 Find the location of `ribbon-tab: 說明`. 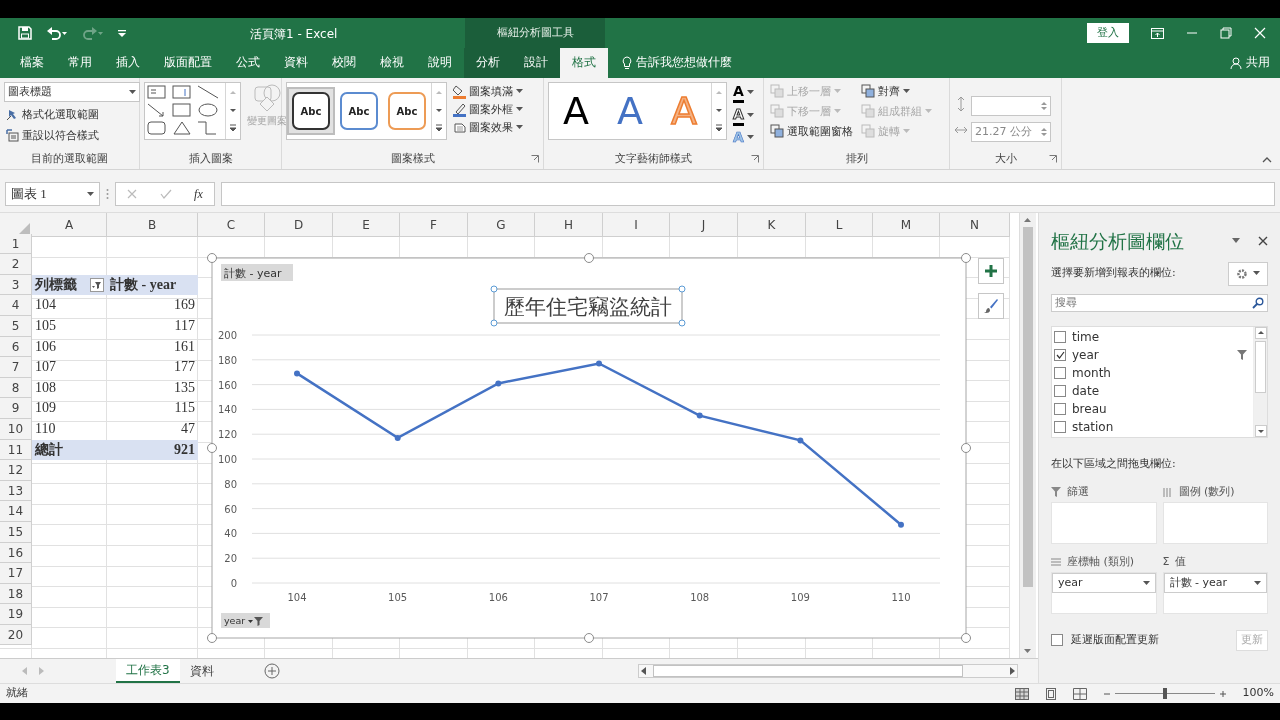

ribbon-tab: 說明 is located at coordinates (440, 63).